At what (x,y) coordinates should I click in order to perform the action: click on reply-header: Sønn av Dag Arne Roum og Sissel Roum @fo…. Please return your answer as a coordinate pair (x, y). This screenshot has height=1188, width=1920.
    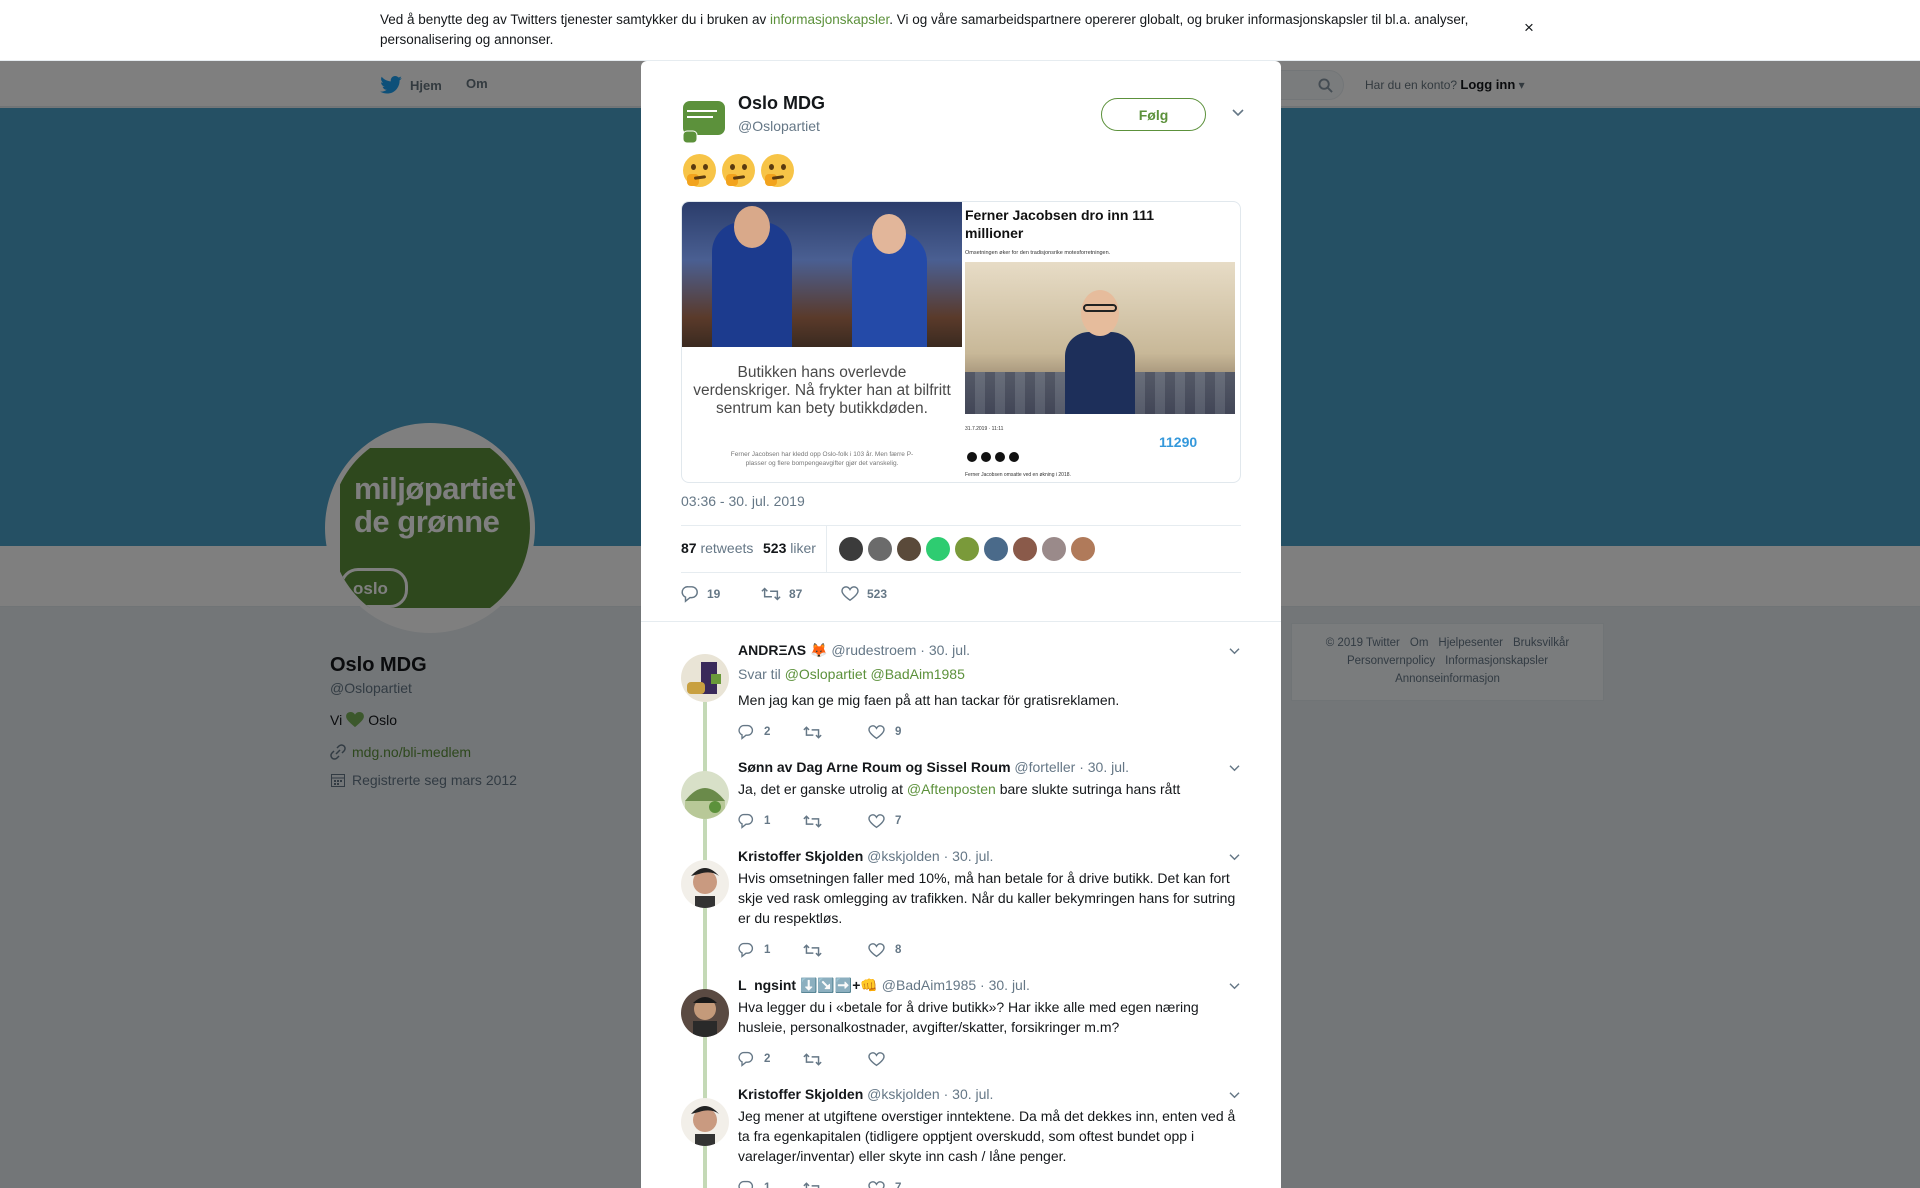
    Looking at the image, I should click on (933, 767).